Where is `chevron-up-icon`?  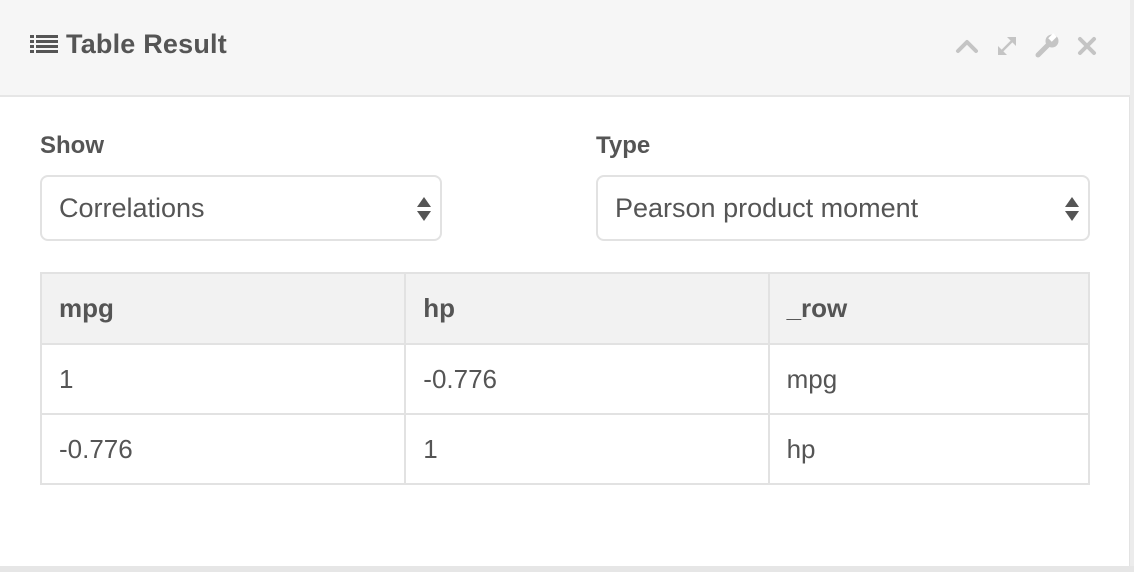
chevron-up-icon is located at coordinates (967, 46).